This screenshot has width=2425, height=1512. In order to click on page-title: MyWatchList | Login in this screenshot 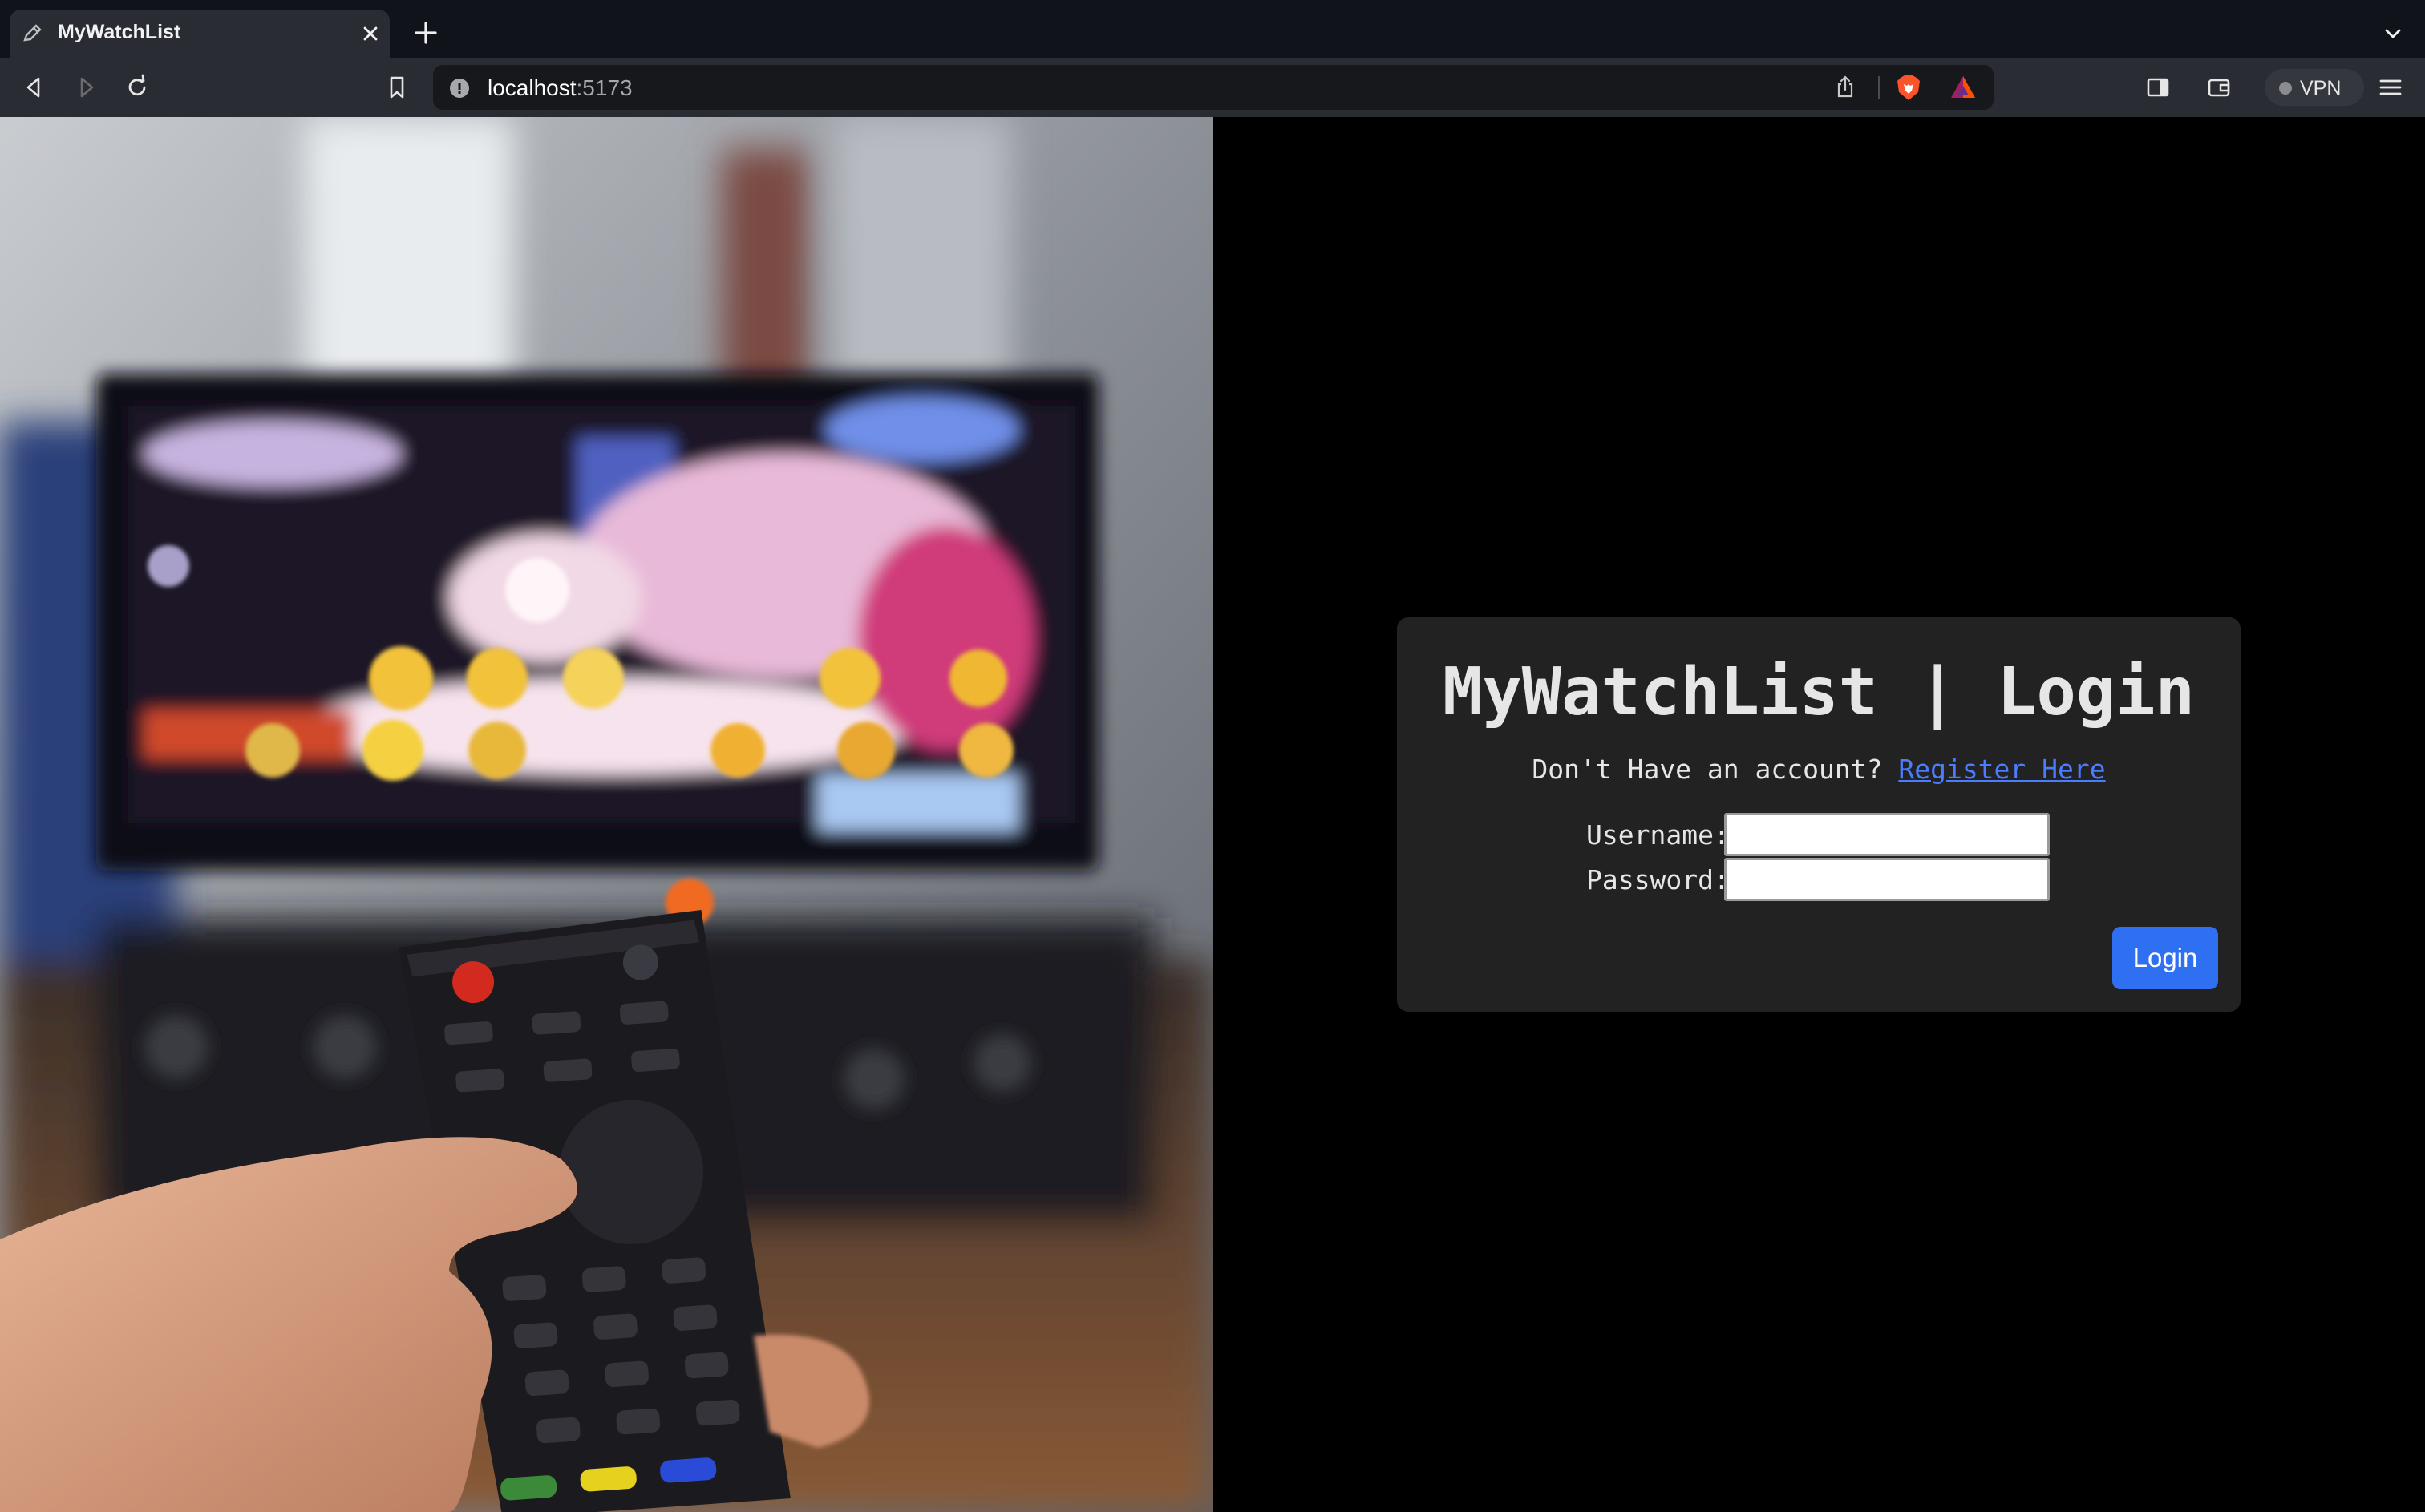, I will do `click(1819, 692)`.